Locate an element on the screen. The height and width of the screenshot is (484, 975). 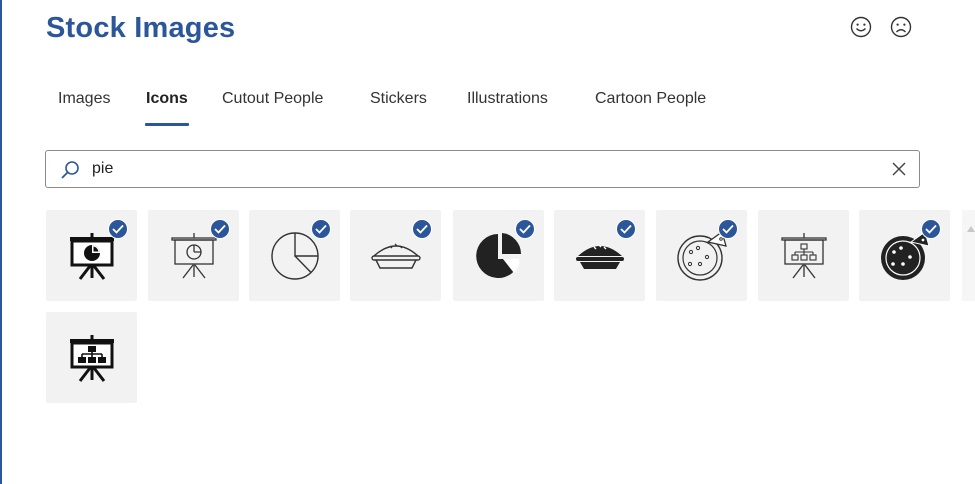
frown-feedback-button is located at coordinates (901, 27).